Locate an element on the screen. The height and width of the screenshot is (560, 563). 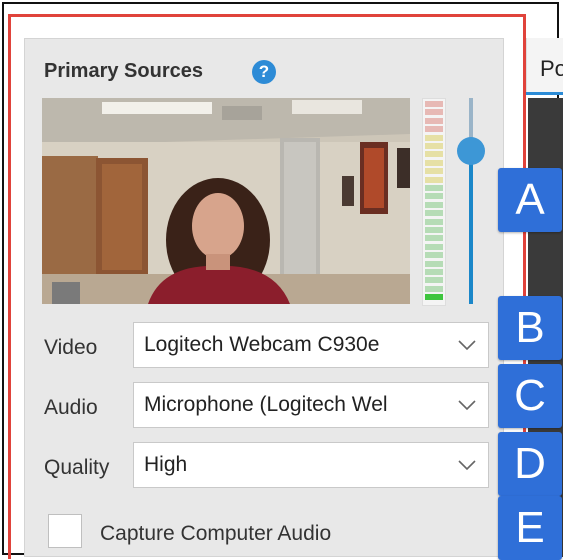
volume-slider-thumb is located at coordinates (471, 151).